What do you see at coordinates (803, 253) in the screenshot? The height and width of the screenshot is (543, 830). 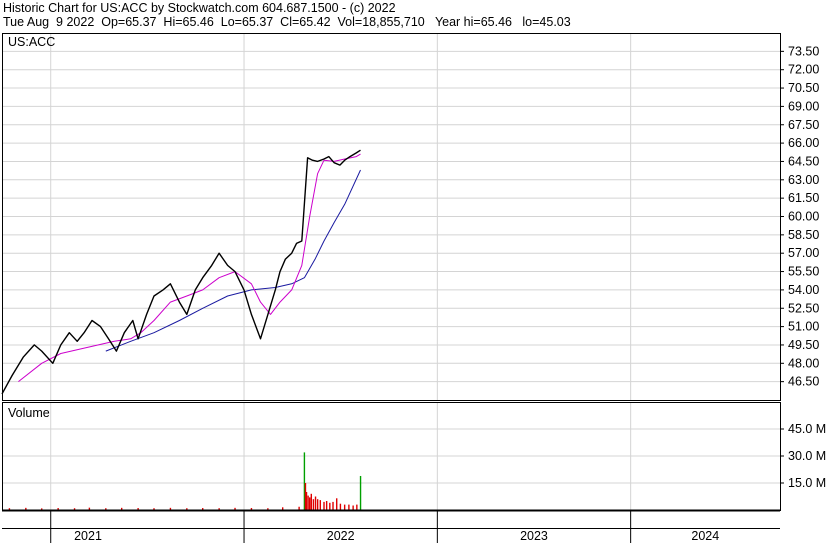 I see `price-tick-label: 57.00` at bounding box center [803, 253].